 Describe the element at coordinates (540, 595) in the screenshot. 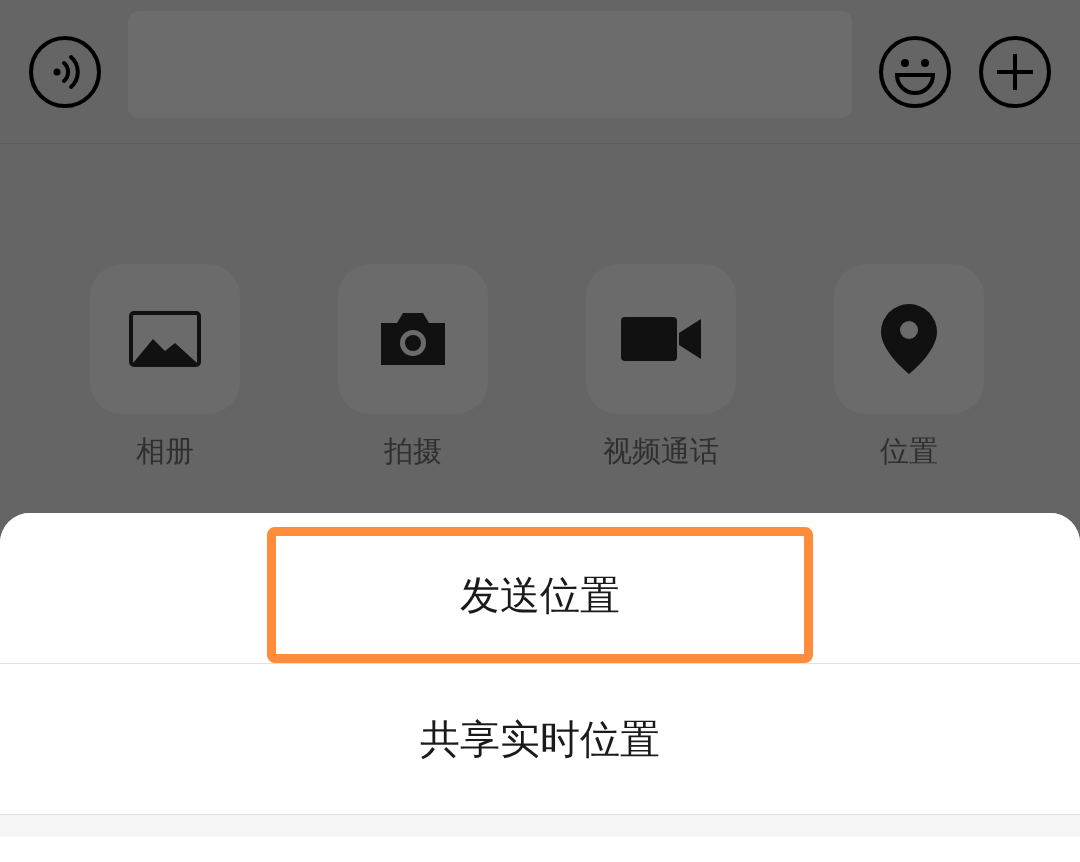

I see `highlight-frame: 发送位置` at that location.